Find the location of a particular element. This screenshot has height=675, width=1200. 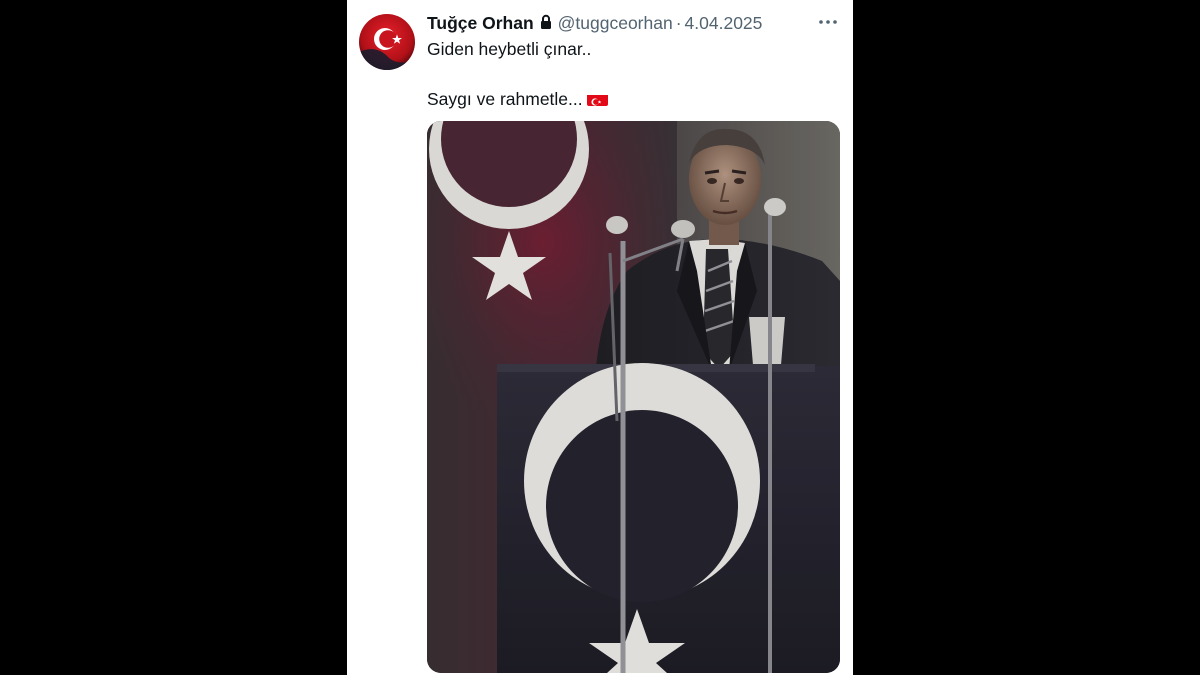

post-date: 4.04.2025 is located at coordinates (724, 23).